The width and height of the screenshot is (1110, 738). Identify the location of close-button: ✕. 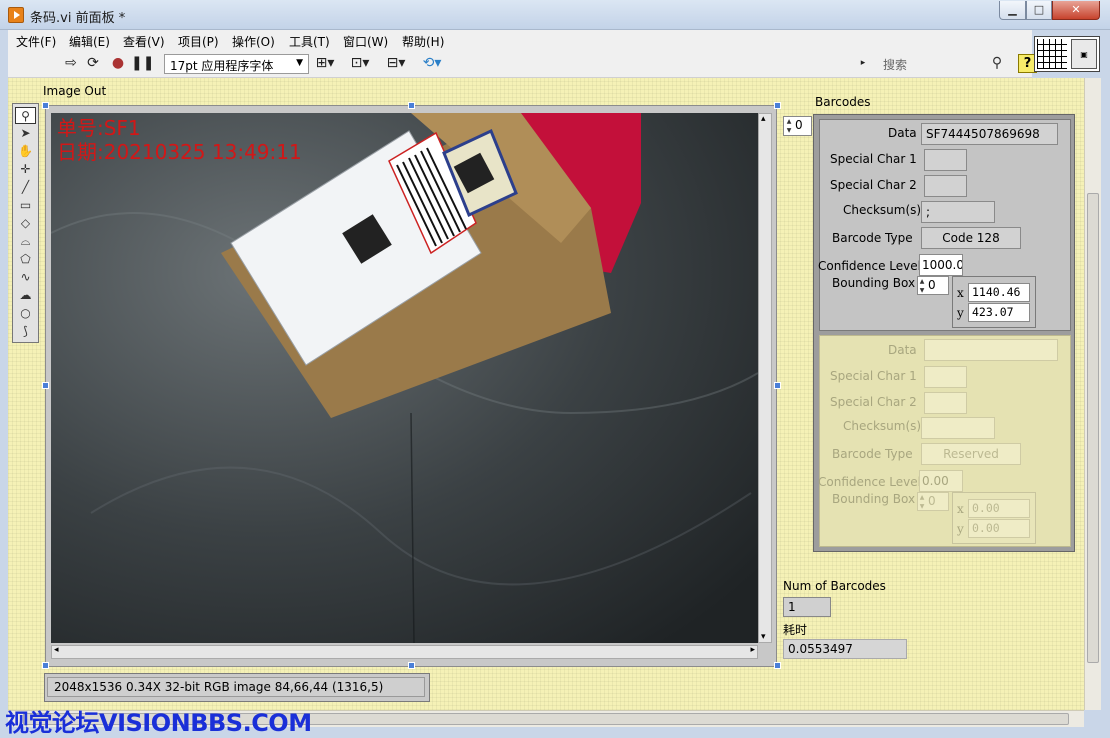
(1076, 10).